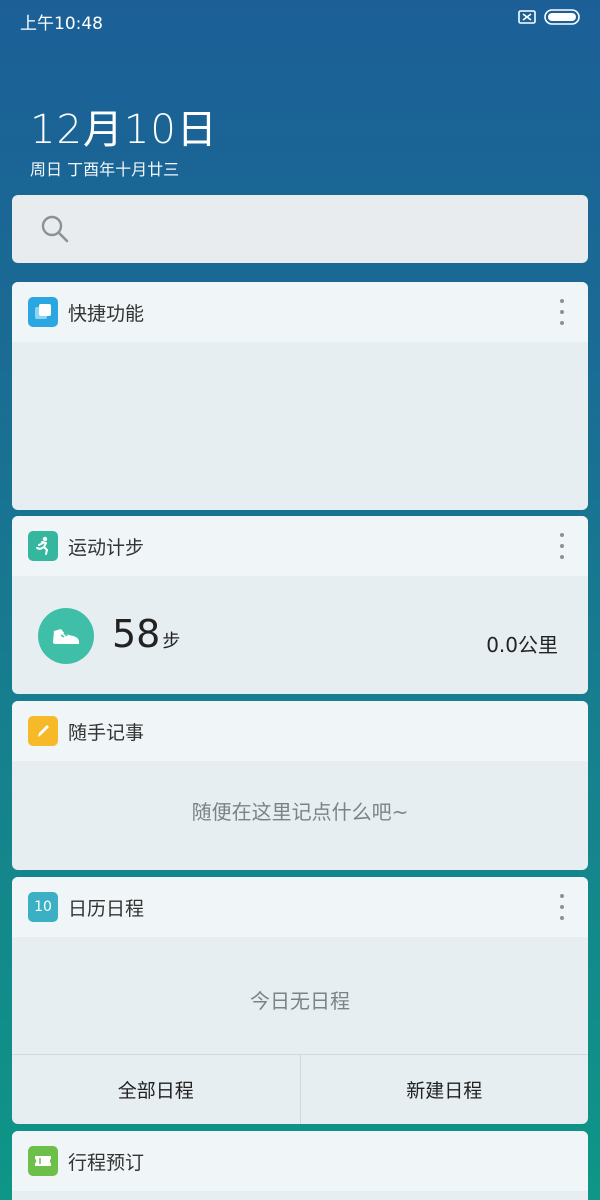  Describe the element at coordinates (300, 810) in the screenshot. I see `notes-placeholder: 随便在这里记点什么吧~` at that location.